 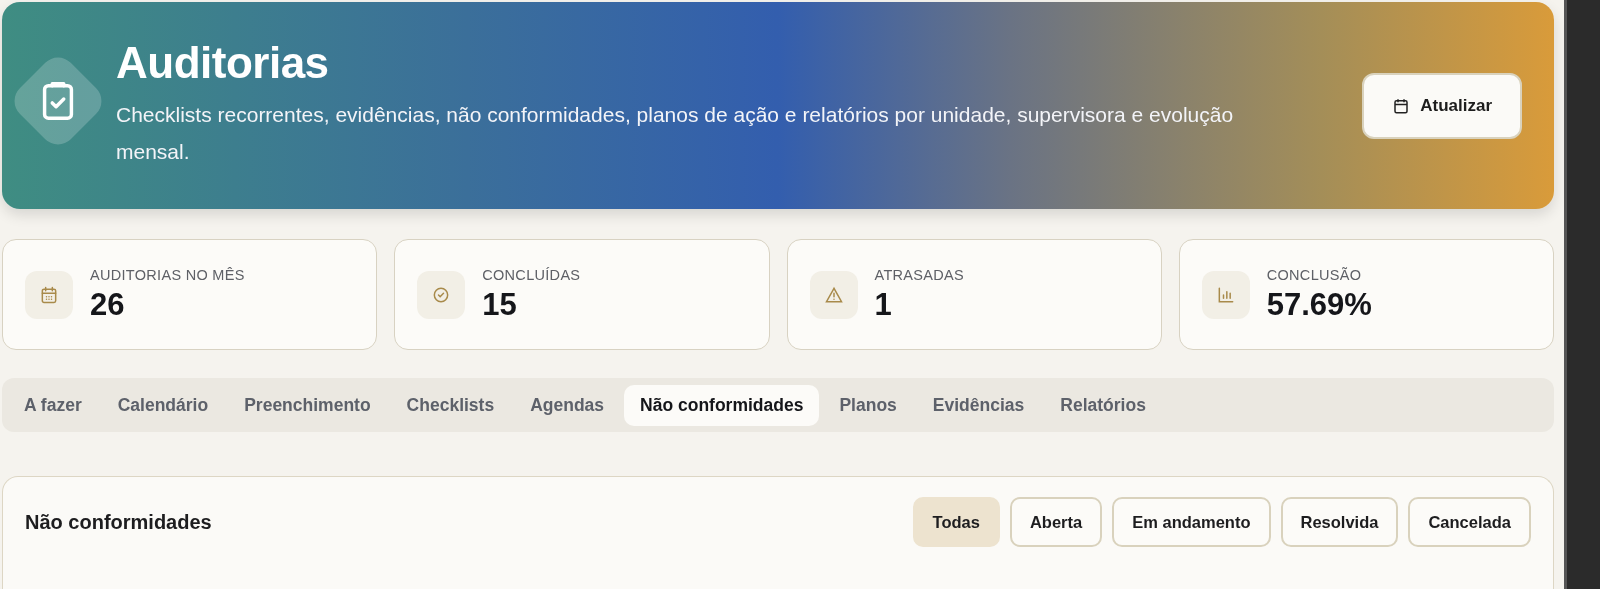 I want to click on refresh-button: Atualizar, so click(x=1442, y=105).